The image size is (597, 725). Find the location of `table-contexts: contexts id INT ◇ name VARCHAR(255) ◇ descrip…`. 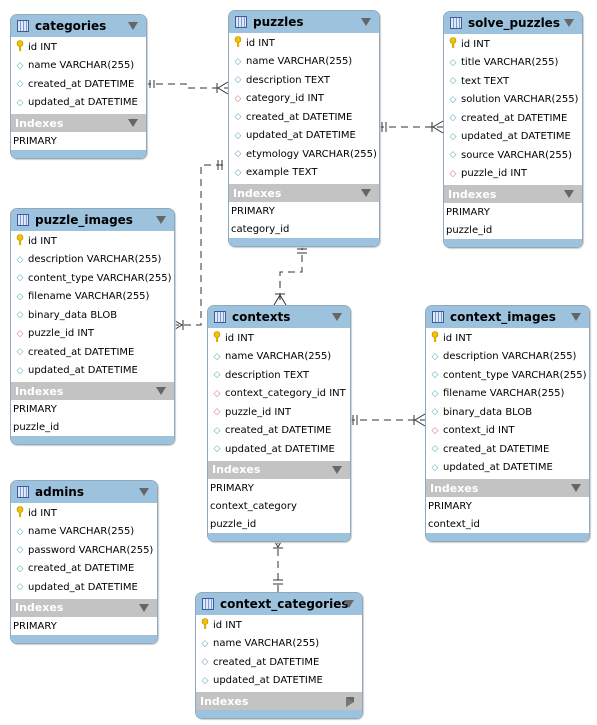

table-contexts: contexts id INT ◇ name VARCHAR(255) ◇ descrip… is located at coordinates (279, 423).